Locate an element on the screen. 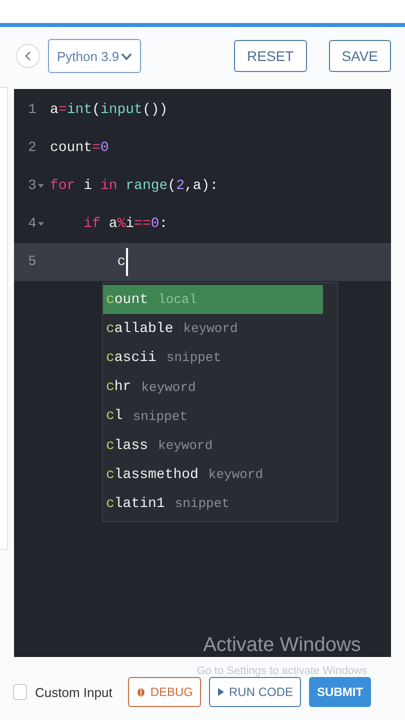  line-number: 4 is located at coordinates (32, 224).